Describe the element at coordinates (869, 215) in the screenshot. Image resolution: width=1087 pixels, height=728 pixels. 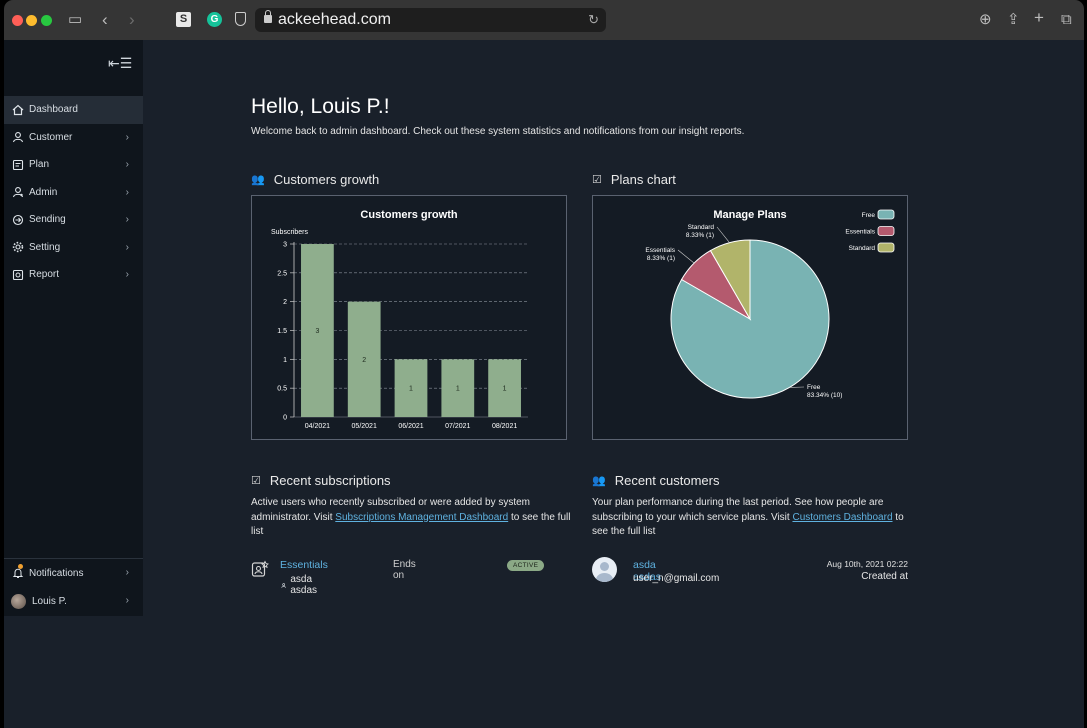
I see `legend-label: Free` at that location.